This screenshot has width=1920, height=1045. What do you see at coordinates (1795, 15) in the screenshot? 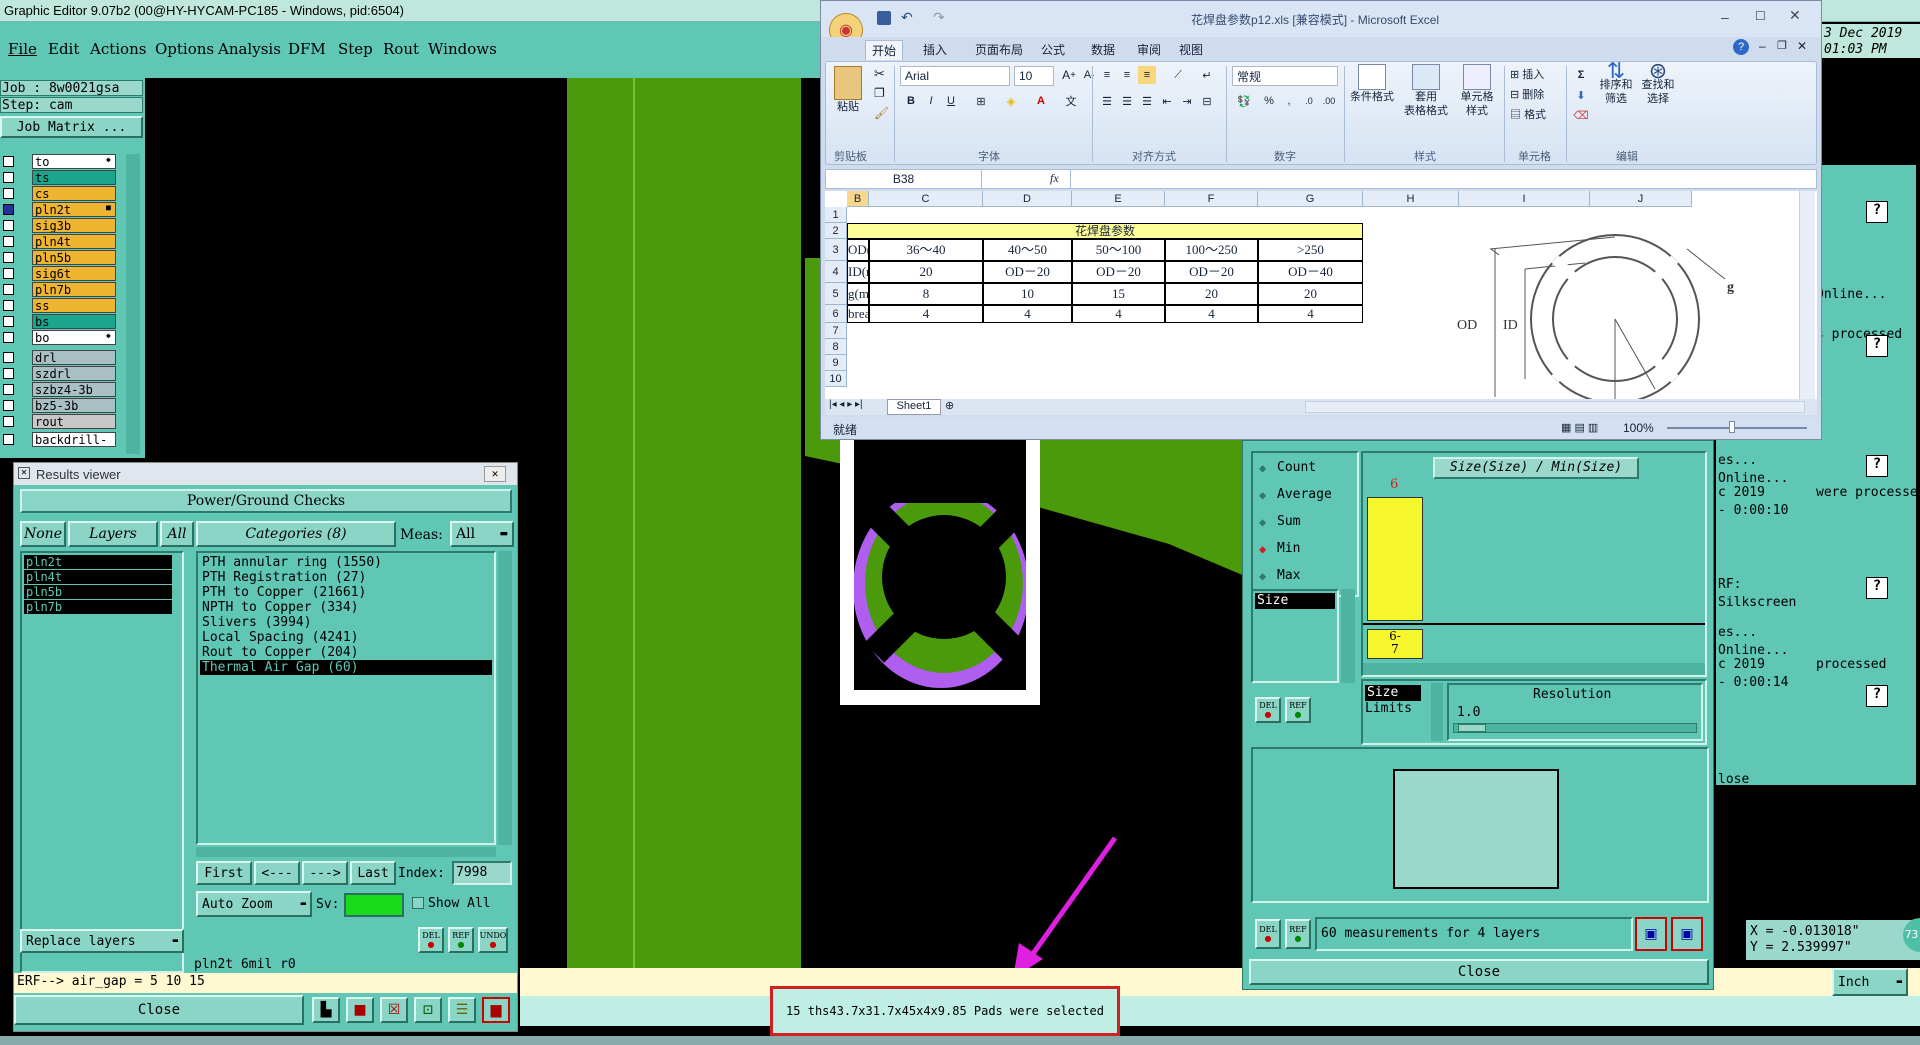
I see `close-icon: ✕` at bounding box center [1795, 15].